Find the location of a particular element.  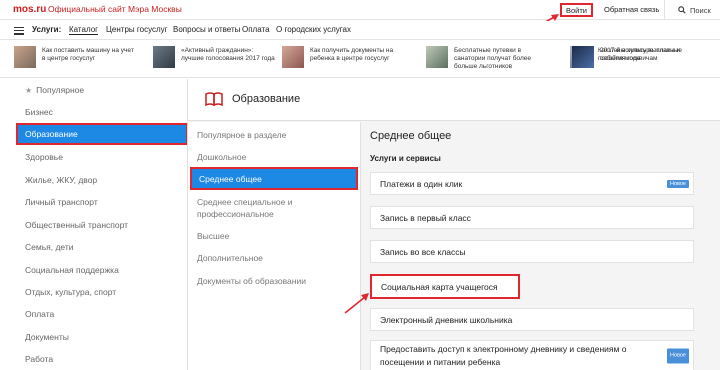

nav-about-services: О городских услугах is located at coordinates (313, 29).